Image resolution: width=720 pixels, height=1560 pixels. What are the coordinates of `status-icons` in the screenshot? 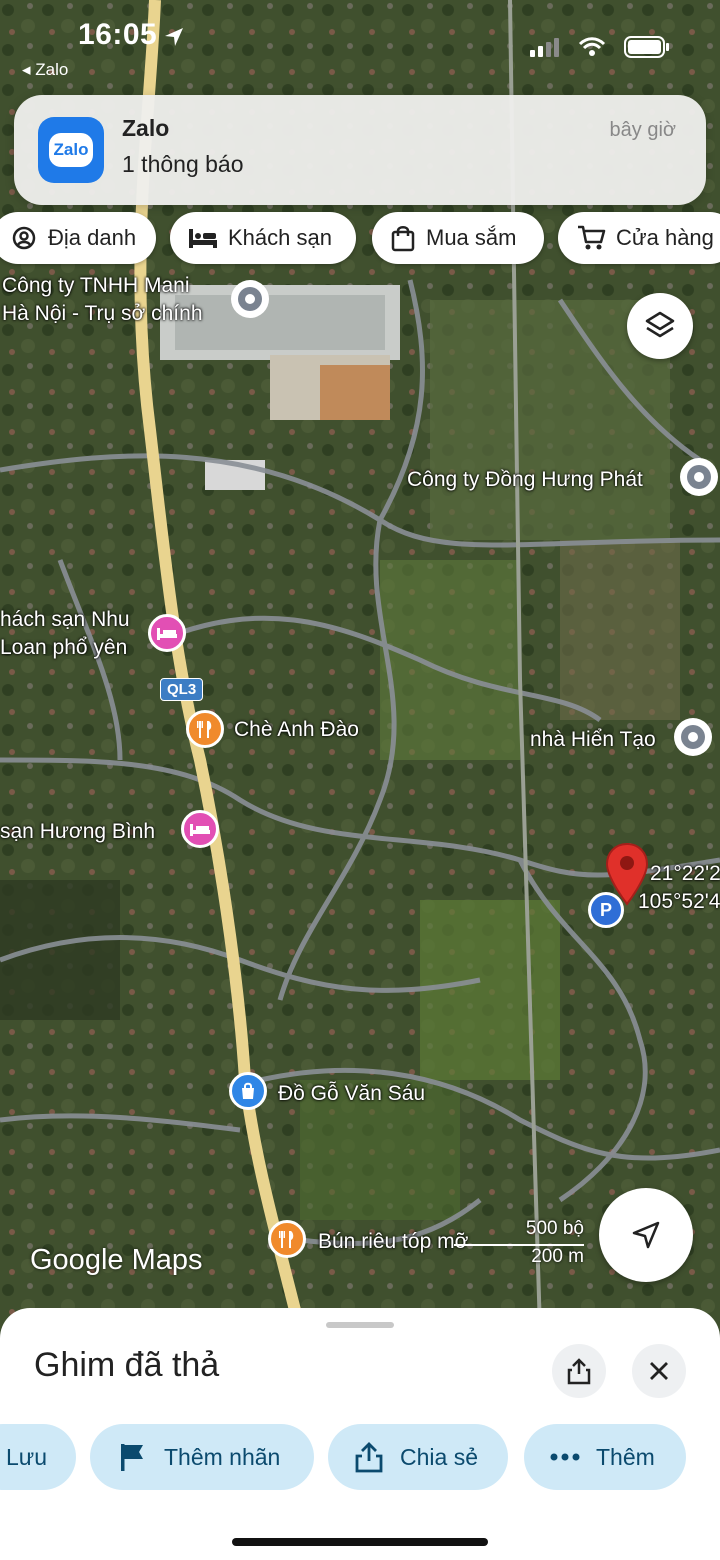 It's located at (600, 47).